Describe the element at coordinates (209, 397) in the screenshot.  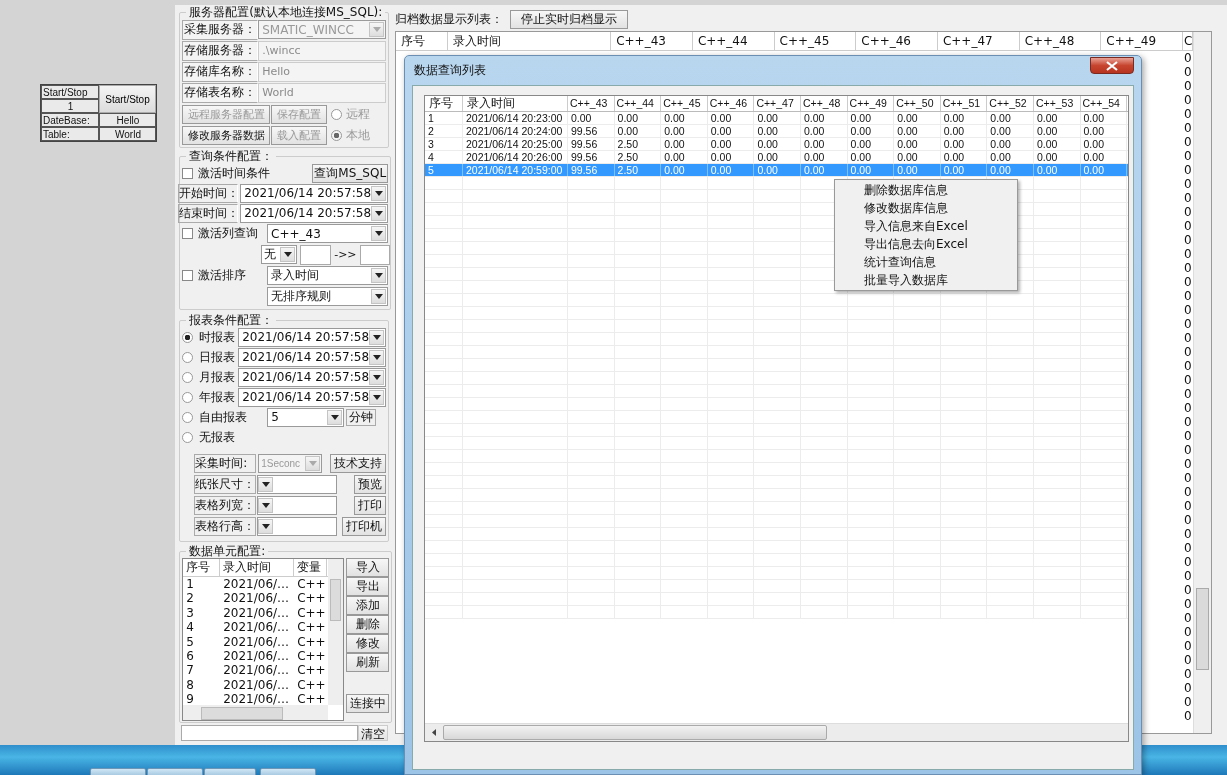
I see `radio-button: 年报表` at that location.